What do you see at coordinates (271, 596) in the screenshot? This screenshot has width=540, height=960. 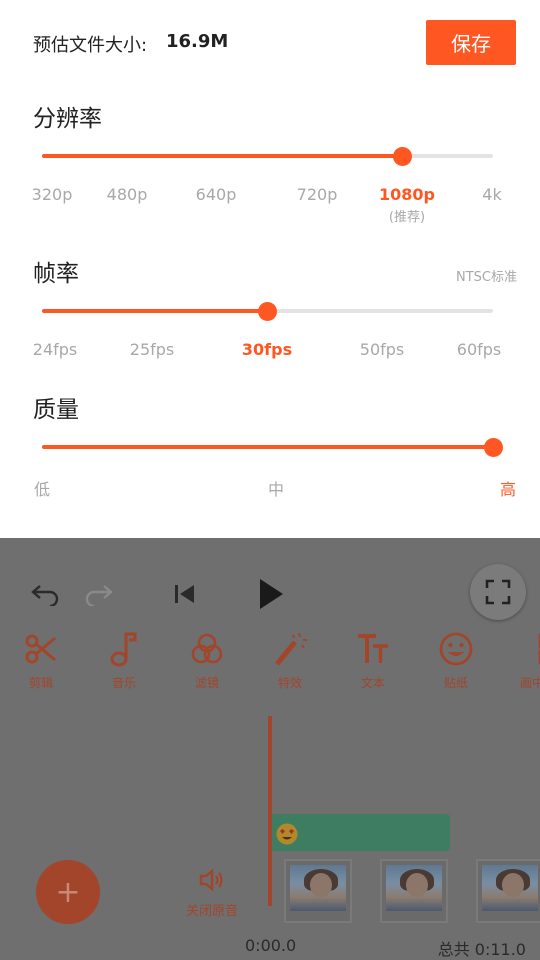 I see `play-icon` at bounding box center [271, 596].